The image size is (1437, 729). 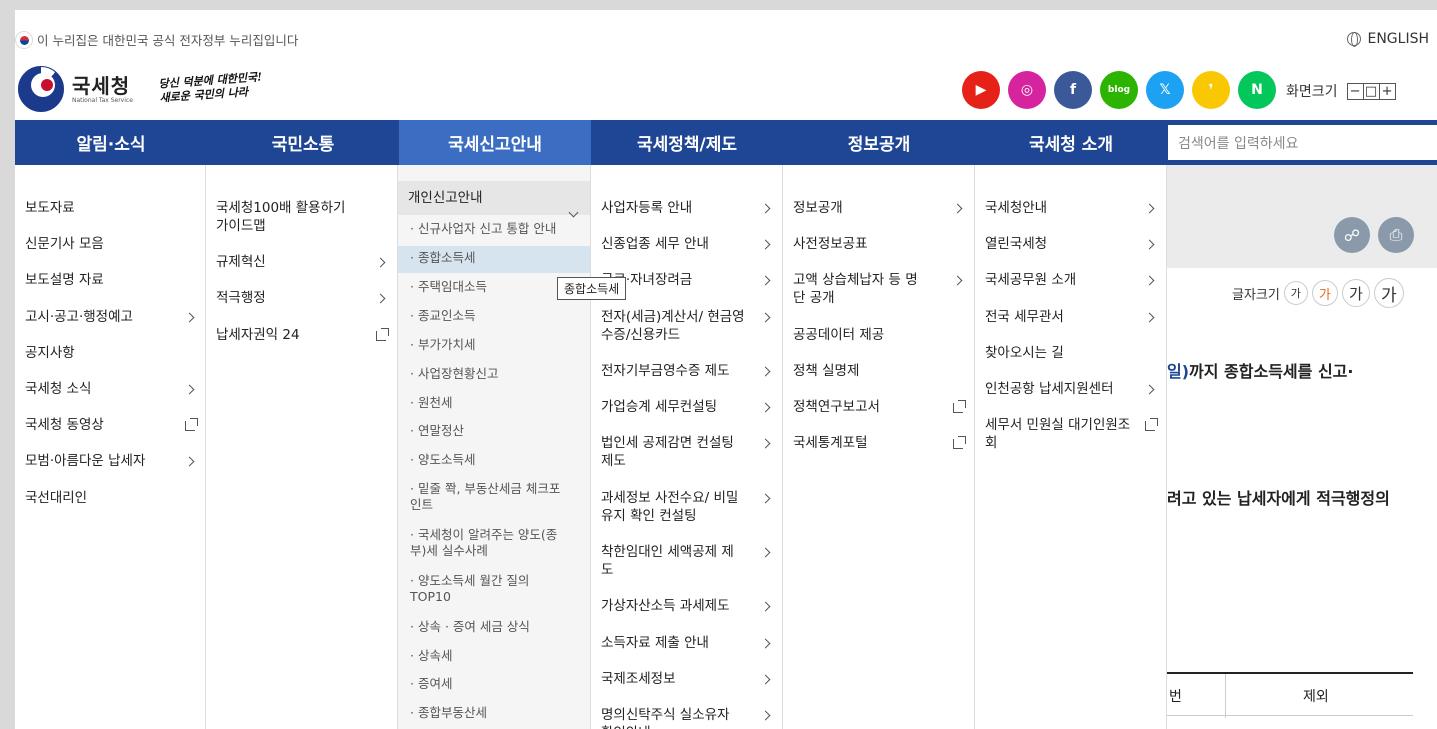 What do you see at coordinates (1027, 90) in the screenshot?
I see `instagram-icon: ◎` at bounding box center [1027, 90].